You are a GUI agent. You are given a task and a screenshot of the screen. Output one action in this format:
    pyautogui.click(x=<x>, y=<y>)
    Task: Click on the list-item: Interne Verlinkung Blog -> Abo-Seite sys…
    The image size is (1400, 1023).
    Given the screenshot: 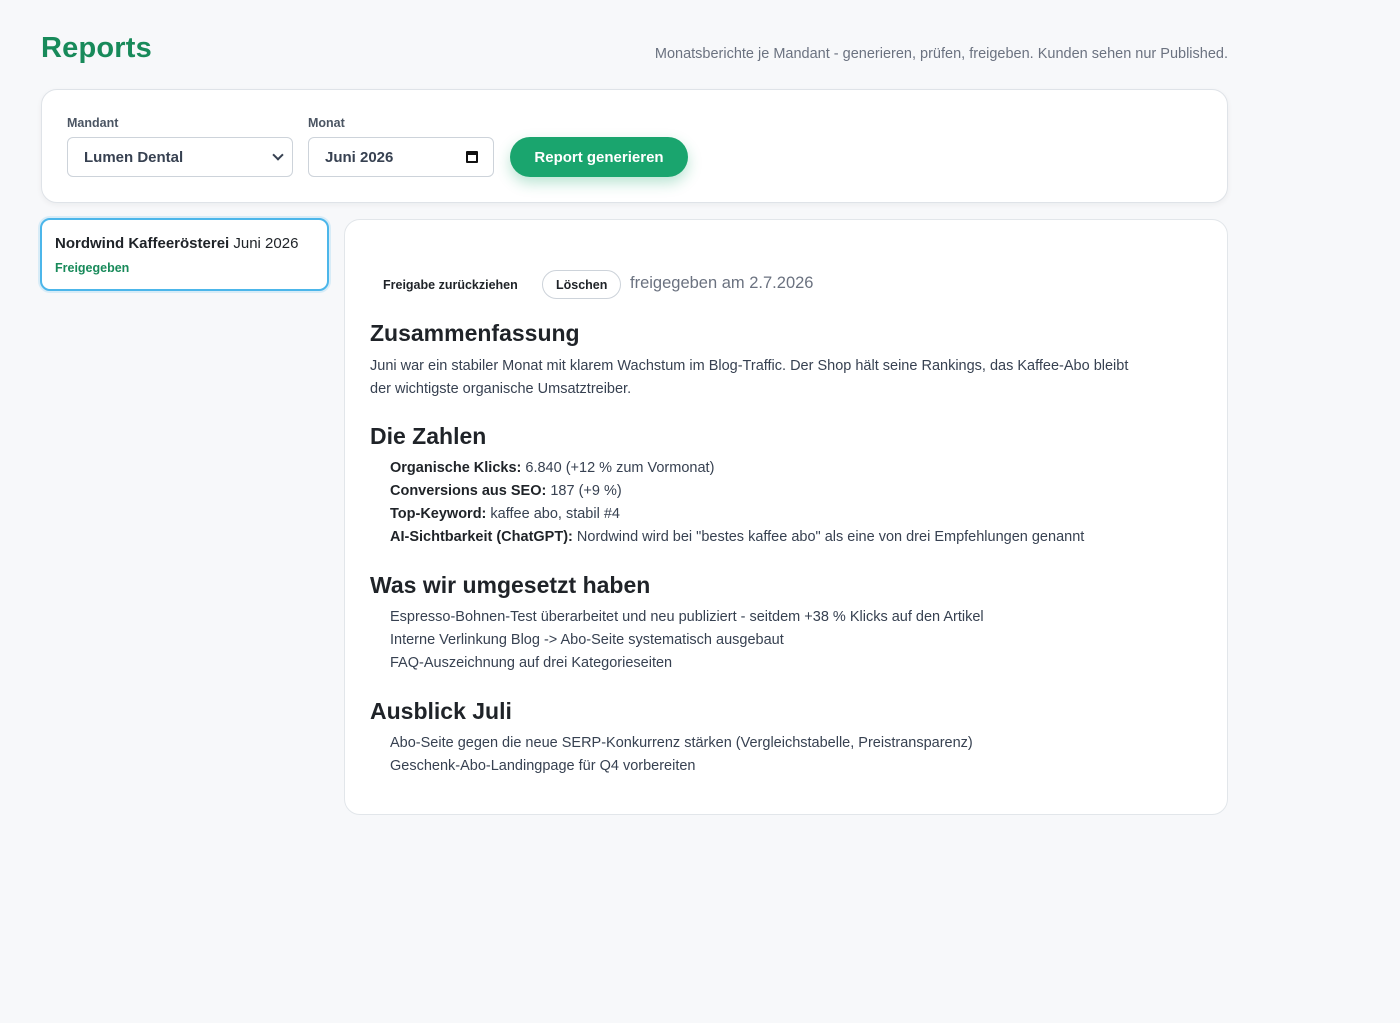 What is the action you would take?
    pyautogui.click(x=587, y=640)
    